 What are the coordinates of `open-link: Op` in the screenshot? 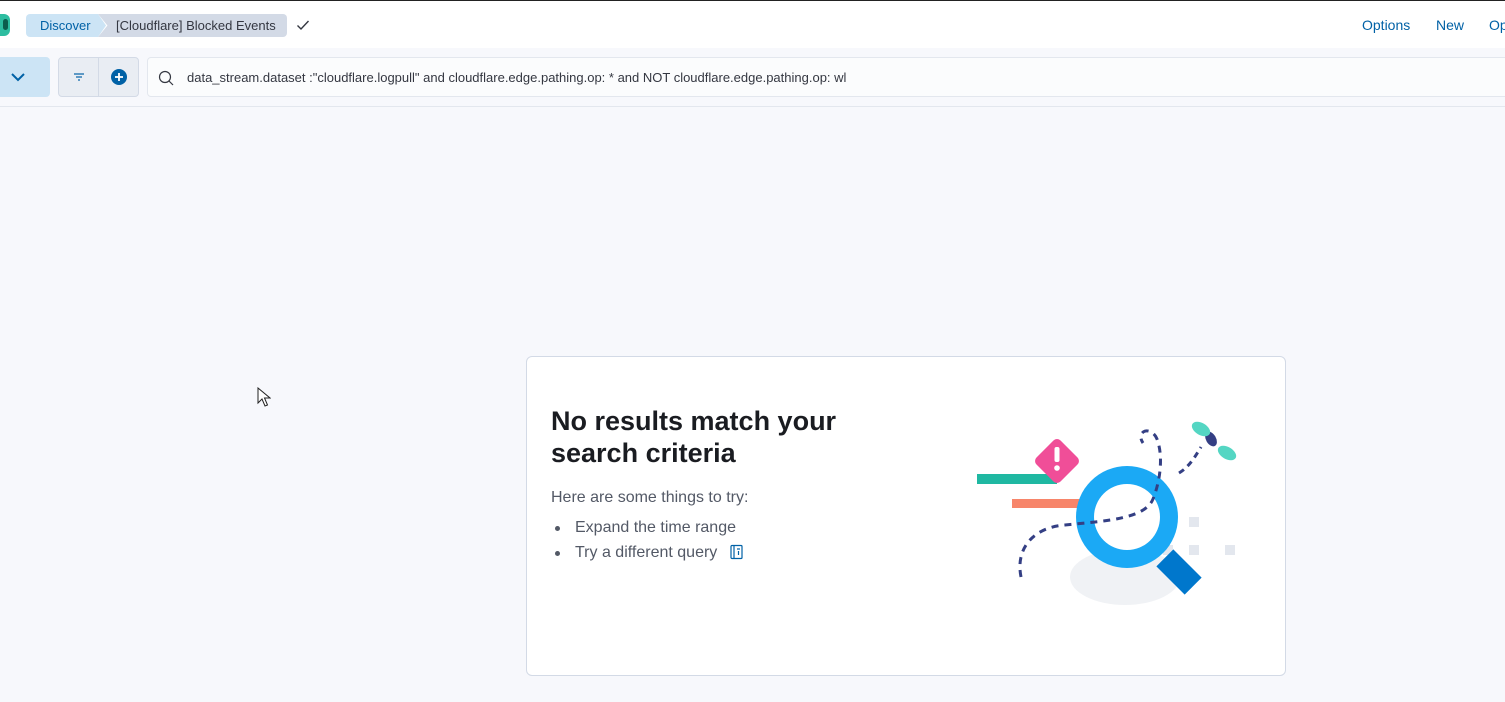 It's located at (1497, 25).